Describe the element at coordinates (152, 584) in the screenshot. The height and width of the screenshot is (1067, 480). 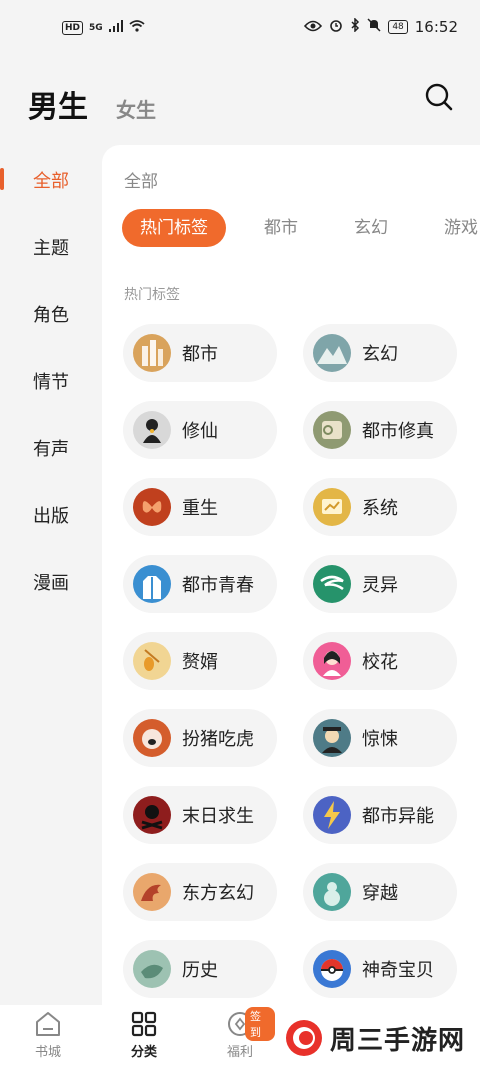
I see `jacket-icon` at that location.